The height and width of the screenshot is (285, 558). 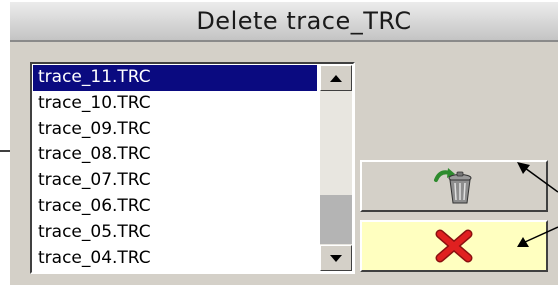 What do you see at coordinates (537, 177) in the screenshot?
I see `annotation-arrow-delete` at bounding box center [537, 177].